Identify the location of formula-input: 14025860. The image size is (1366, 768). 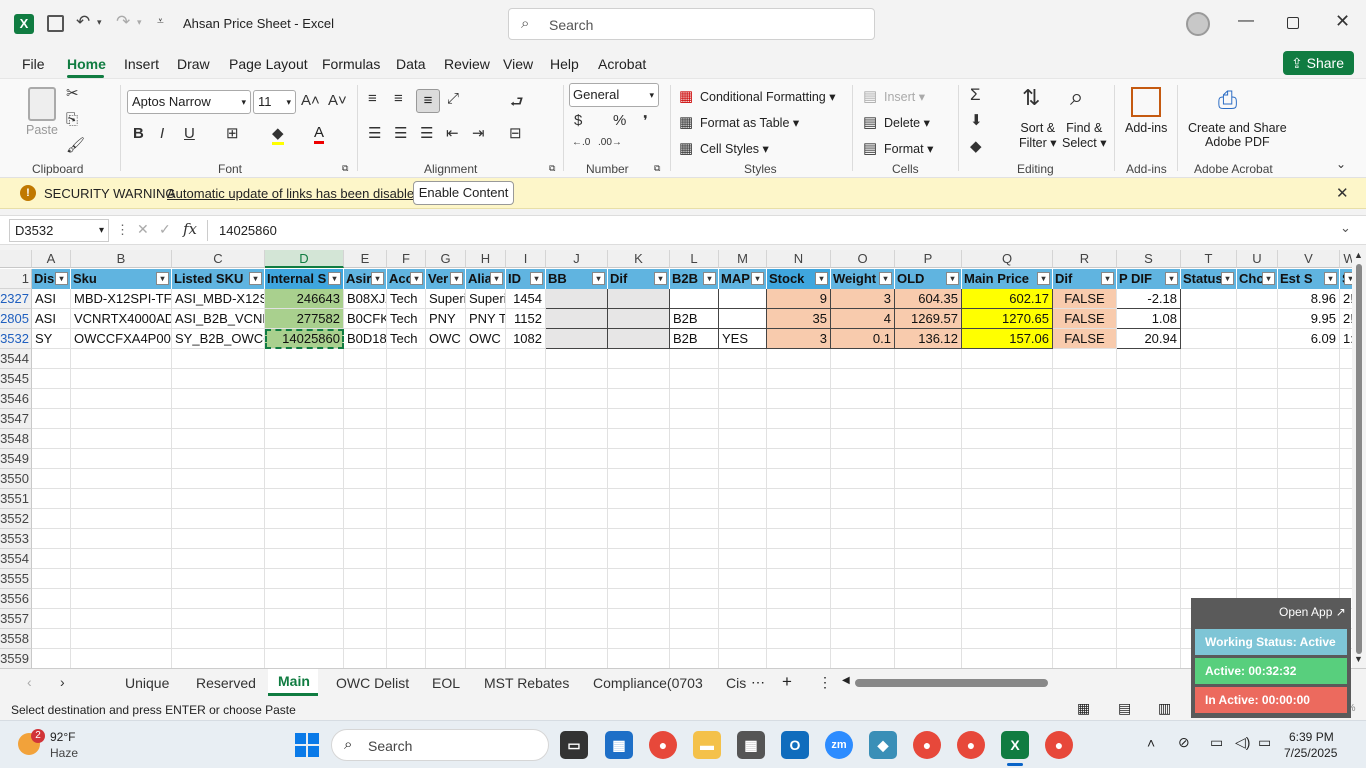
(248, 230).